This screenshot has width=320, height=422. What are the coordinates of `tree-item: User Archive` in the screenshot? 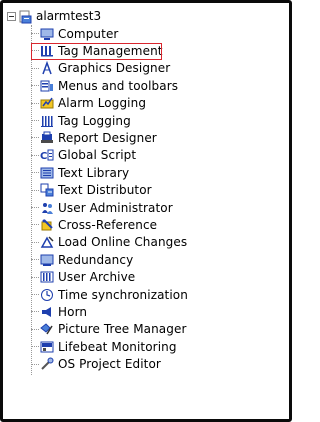 It's located at (83, 277).